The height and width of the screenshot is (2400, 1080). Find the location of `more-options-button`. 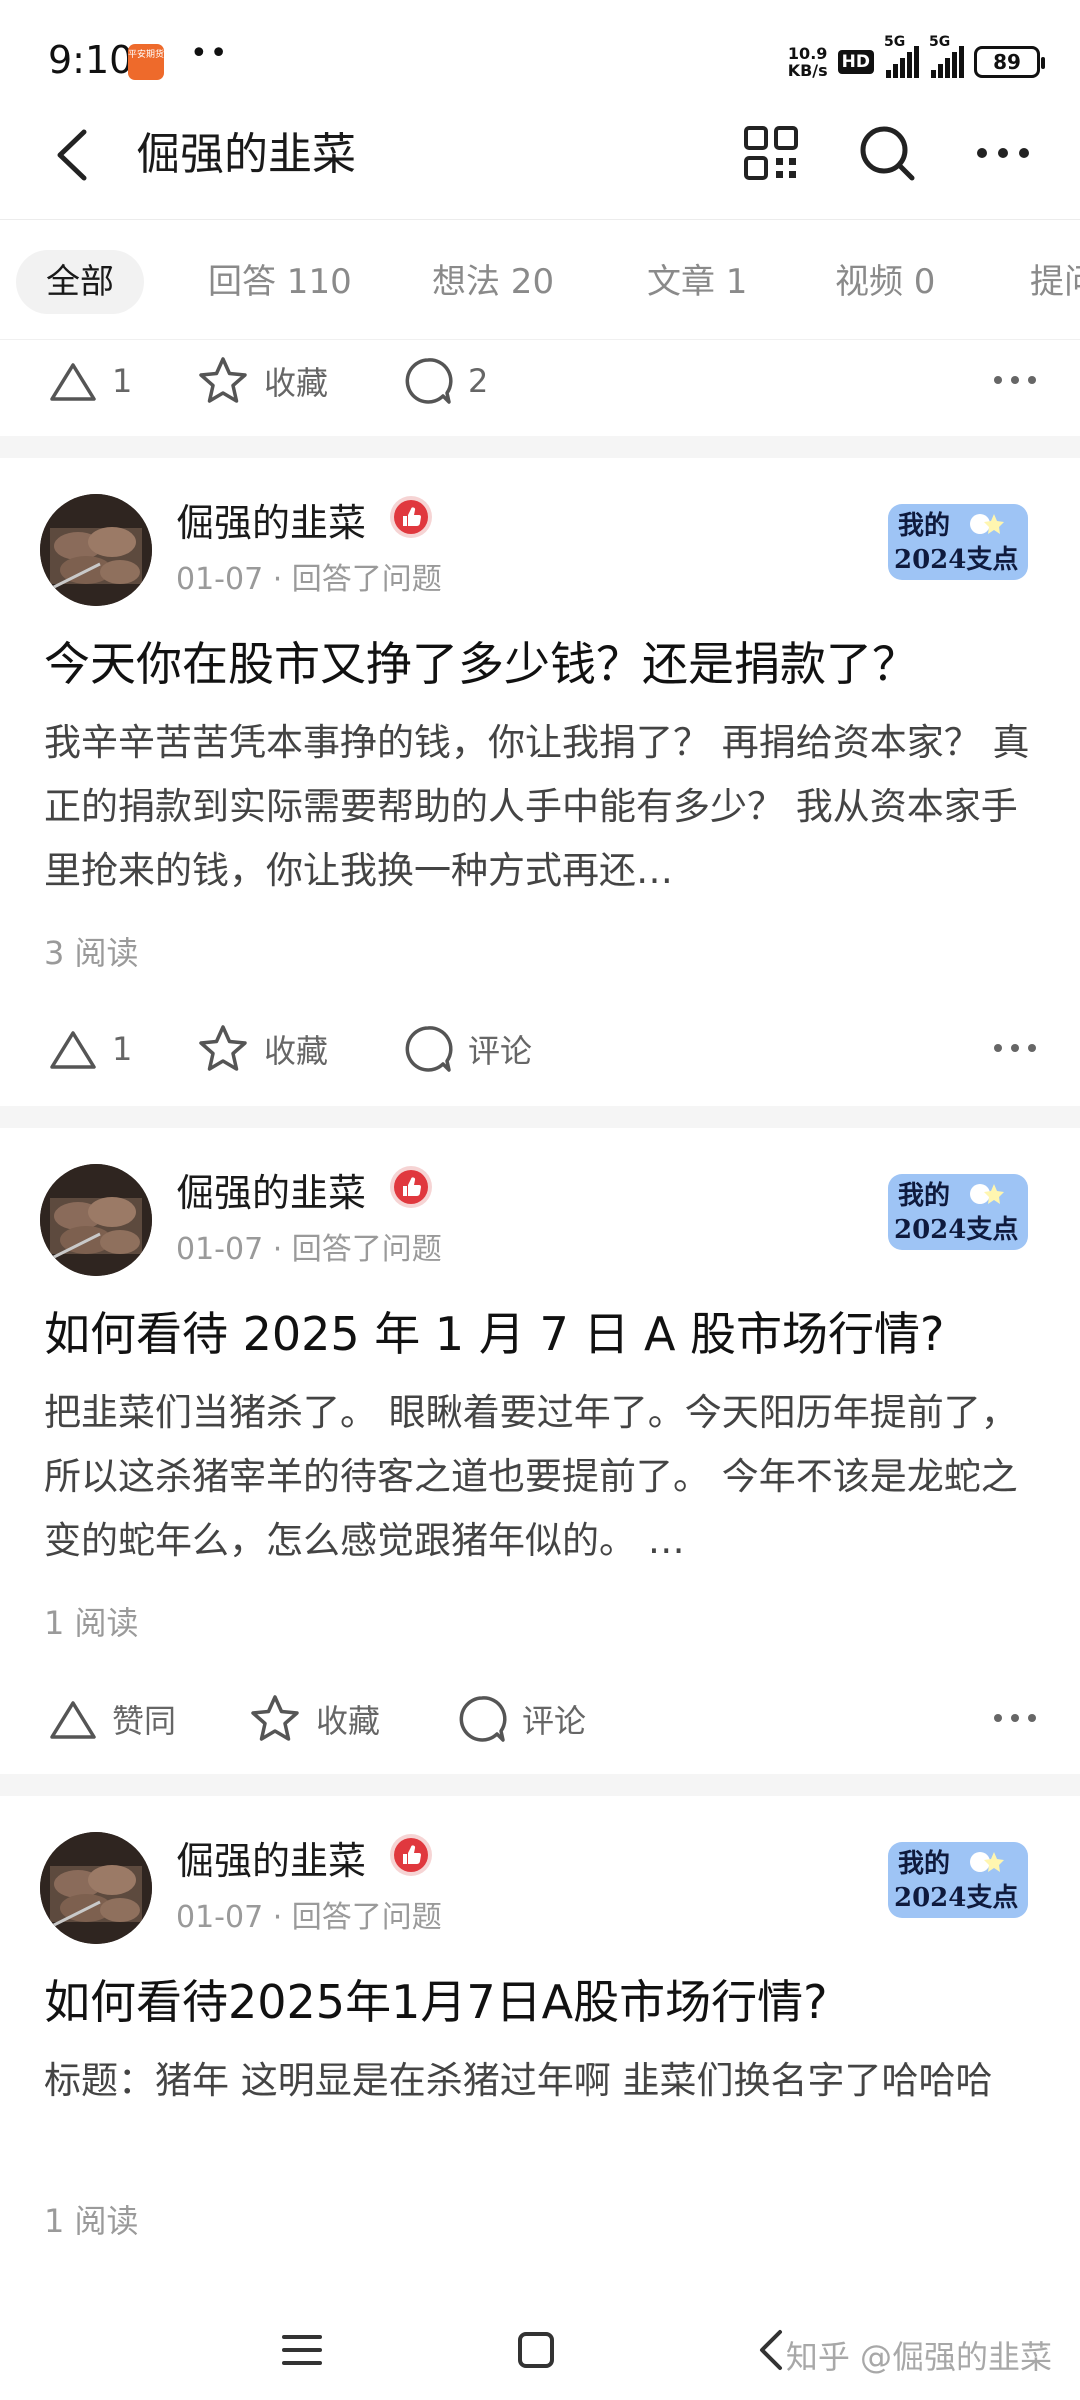

more-options-button is located at coordinates (1003, 153).